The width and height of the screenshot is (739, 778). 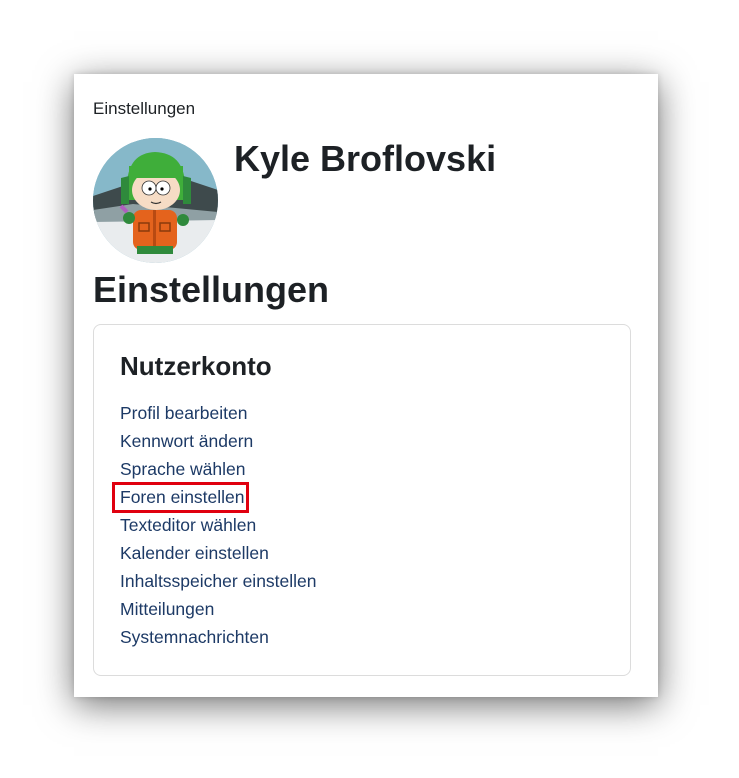 What do you see at coordinates (186, 441) in the screenshot?
I see `change-password-link: Kennwort ändern` at bounding box center [186, 441].